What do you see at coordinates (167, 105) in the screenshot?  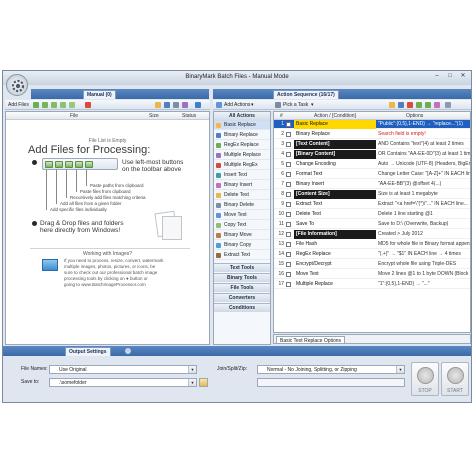 I see `save-list-icon` at bounding box center [167, 105].